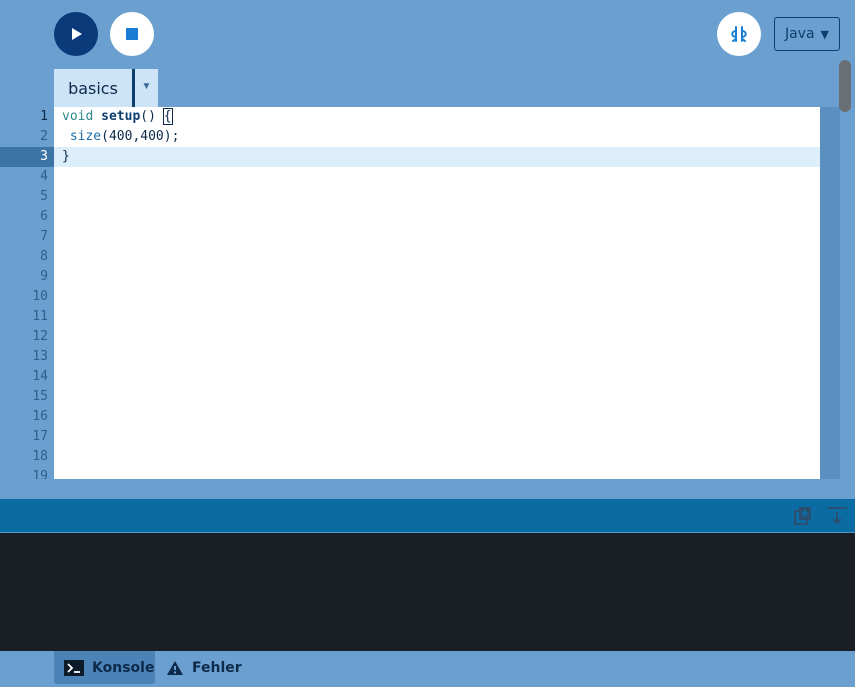  Describe the element at coordinates (40, 416) in the screenshot. I see `line-number: 16` at that location.